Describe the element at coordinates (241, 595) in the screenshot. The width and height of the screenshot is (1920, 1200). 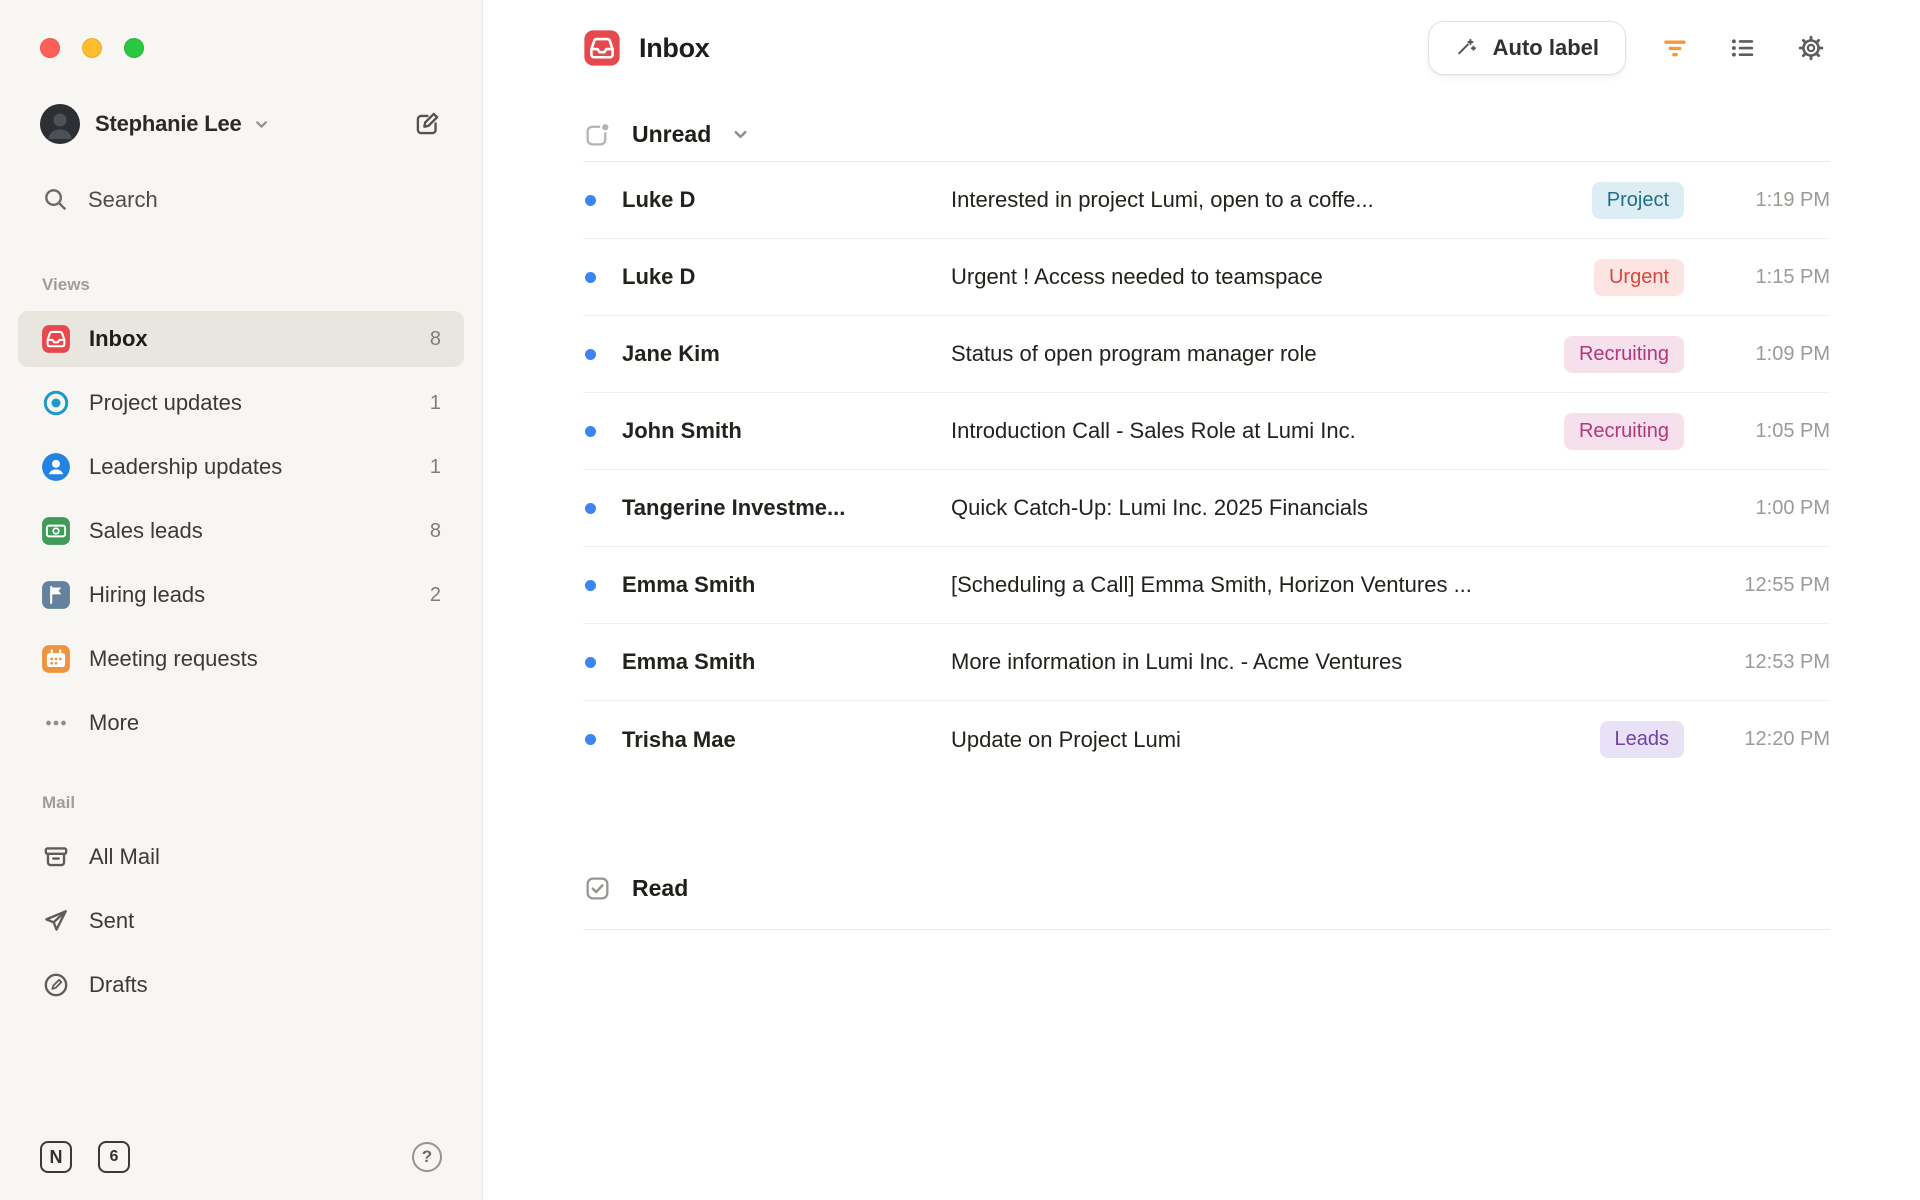
I see `sidebar-item-hiring-leads: Hiring leads 2` at that location.